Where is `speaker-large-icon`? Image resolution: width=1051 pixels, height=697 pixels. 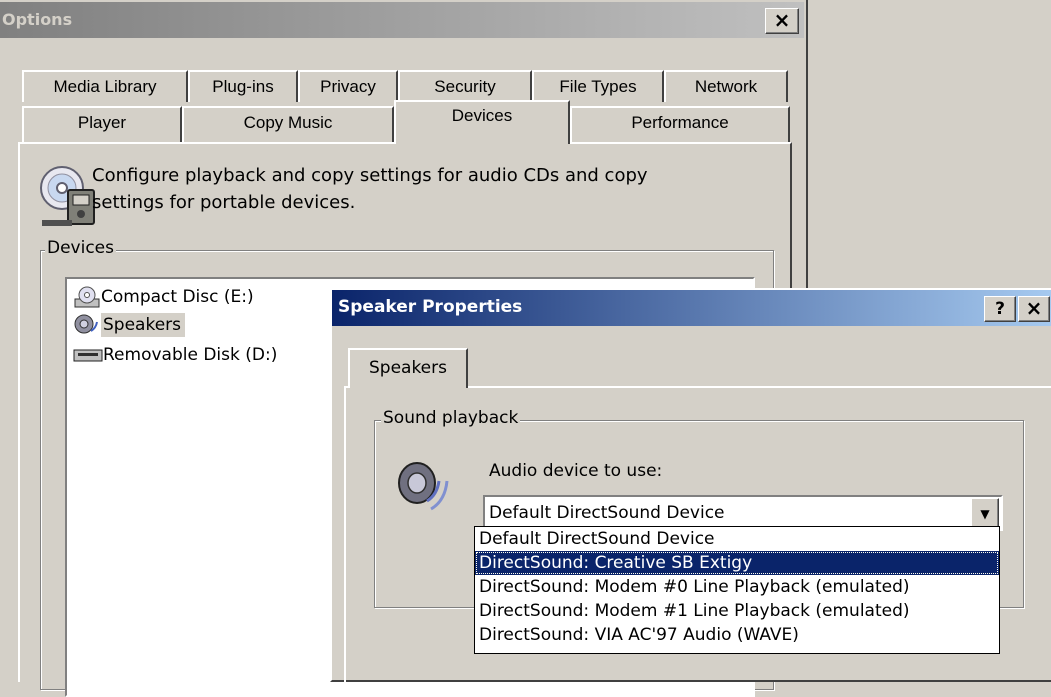 speaker-large-icon is located at coordinates (421, 487).